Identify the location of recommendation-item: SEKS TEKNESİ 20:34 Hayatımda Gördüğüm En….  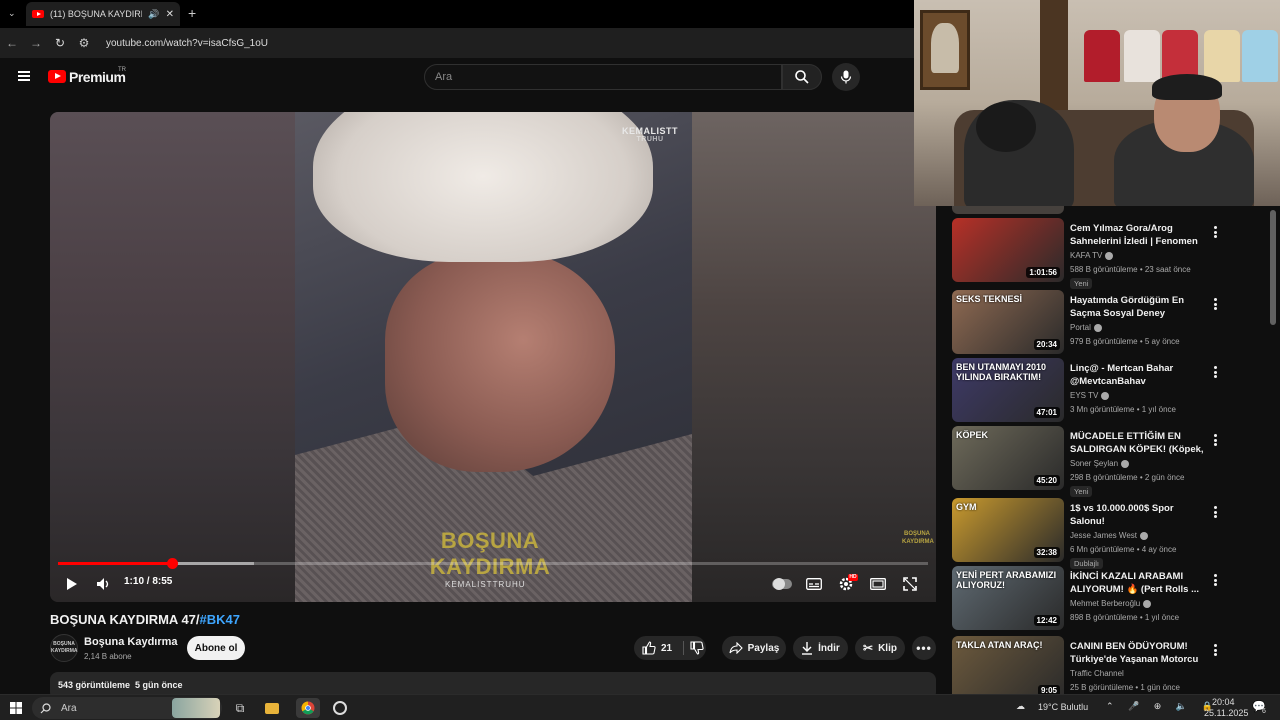
(1106, 323).